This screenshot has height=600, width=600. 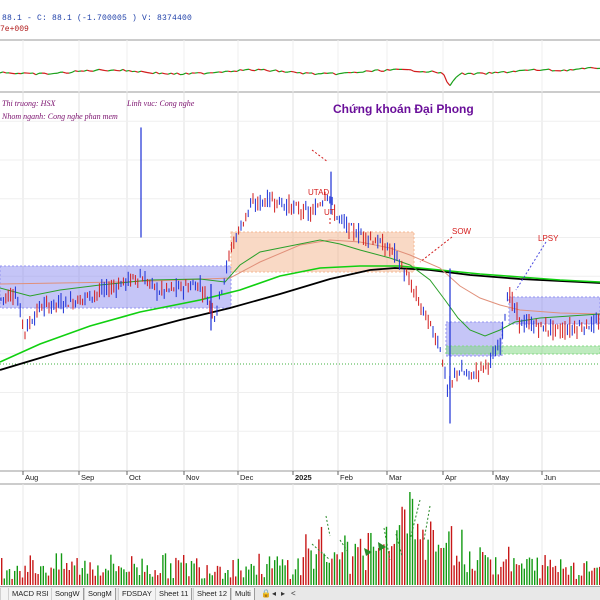 What do you see at coordinates (30, 594) in the screenshot?
I see `tab-macd-rsi: MACD RSI` at bounding box center [30, 594].